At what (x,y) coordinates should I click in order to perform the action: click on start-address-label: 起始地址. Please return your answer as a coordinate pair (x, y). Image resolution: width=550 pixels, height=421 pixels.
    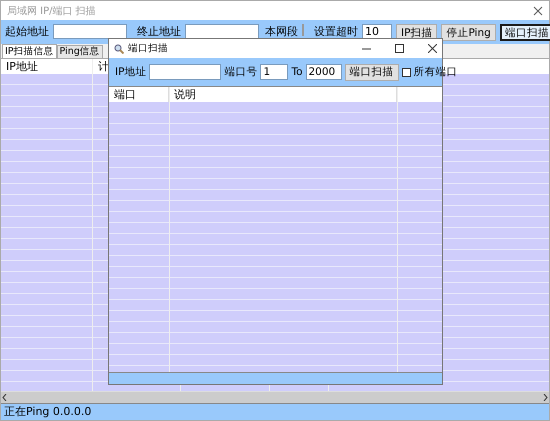
    Looking at the image, I should click on (27, 31).